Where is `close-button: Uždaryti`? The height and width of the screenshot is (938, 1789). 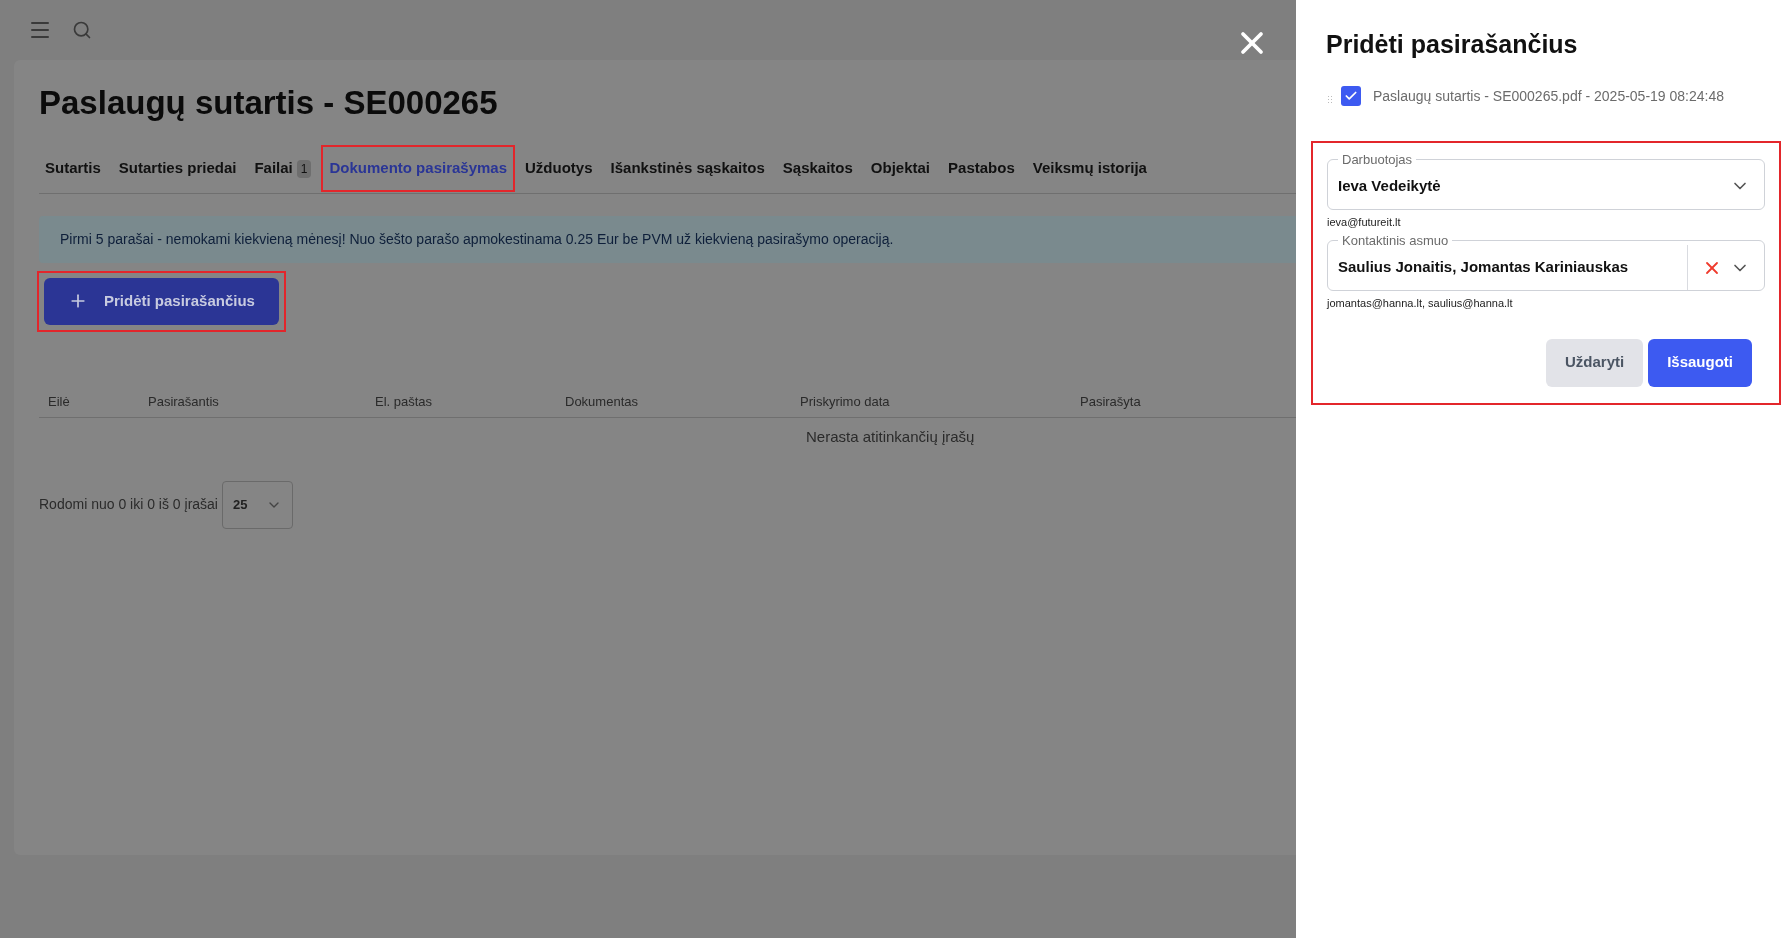
close-button: Uždaryti is located at coordinates (1594, 362).